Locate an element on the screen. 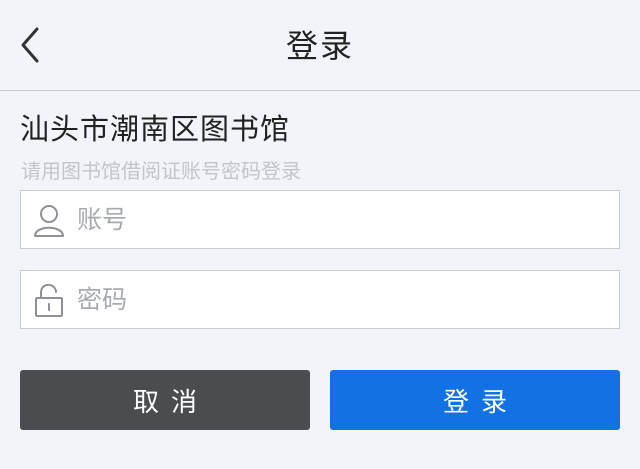 The height and width of the screenshot is (469, 640). account-field is located at coordinates (320, 219).